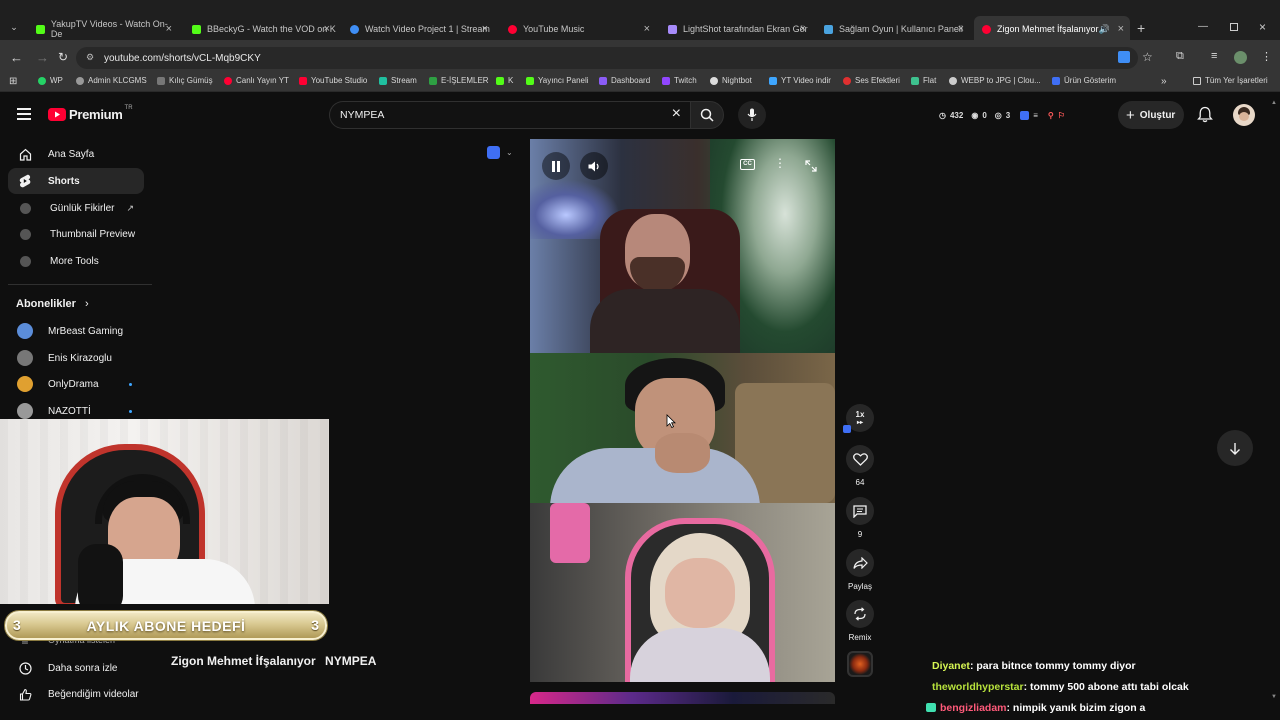 The height and width of the screenshot is (720, 1280). Describe the element at coordinates (52, 304) in the screenshot. I see `subscriptions-heading: Abonelikler ›` at that location.